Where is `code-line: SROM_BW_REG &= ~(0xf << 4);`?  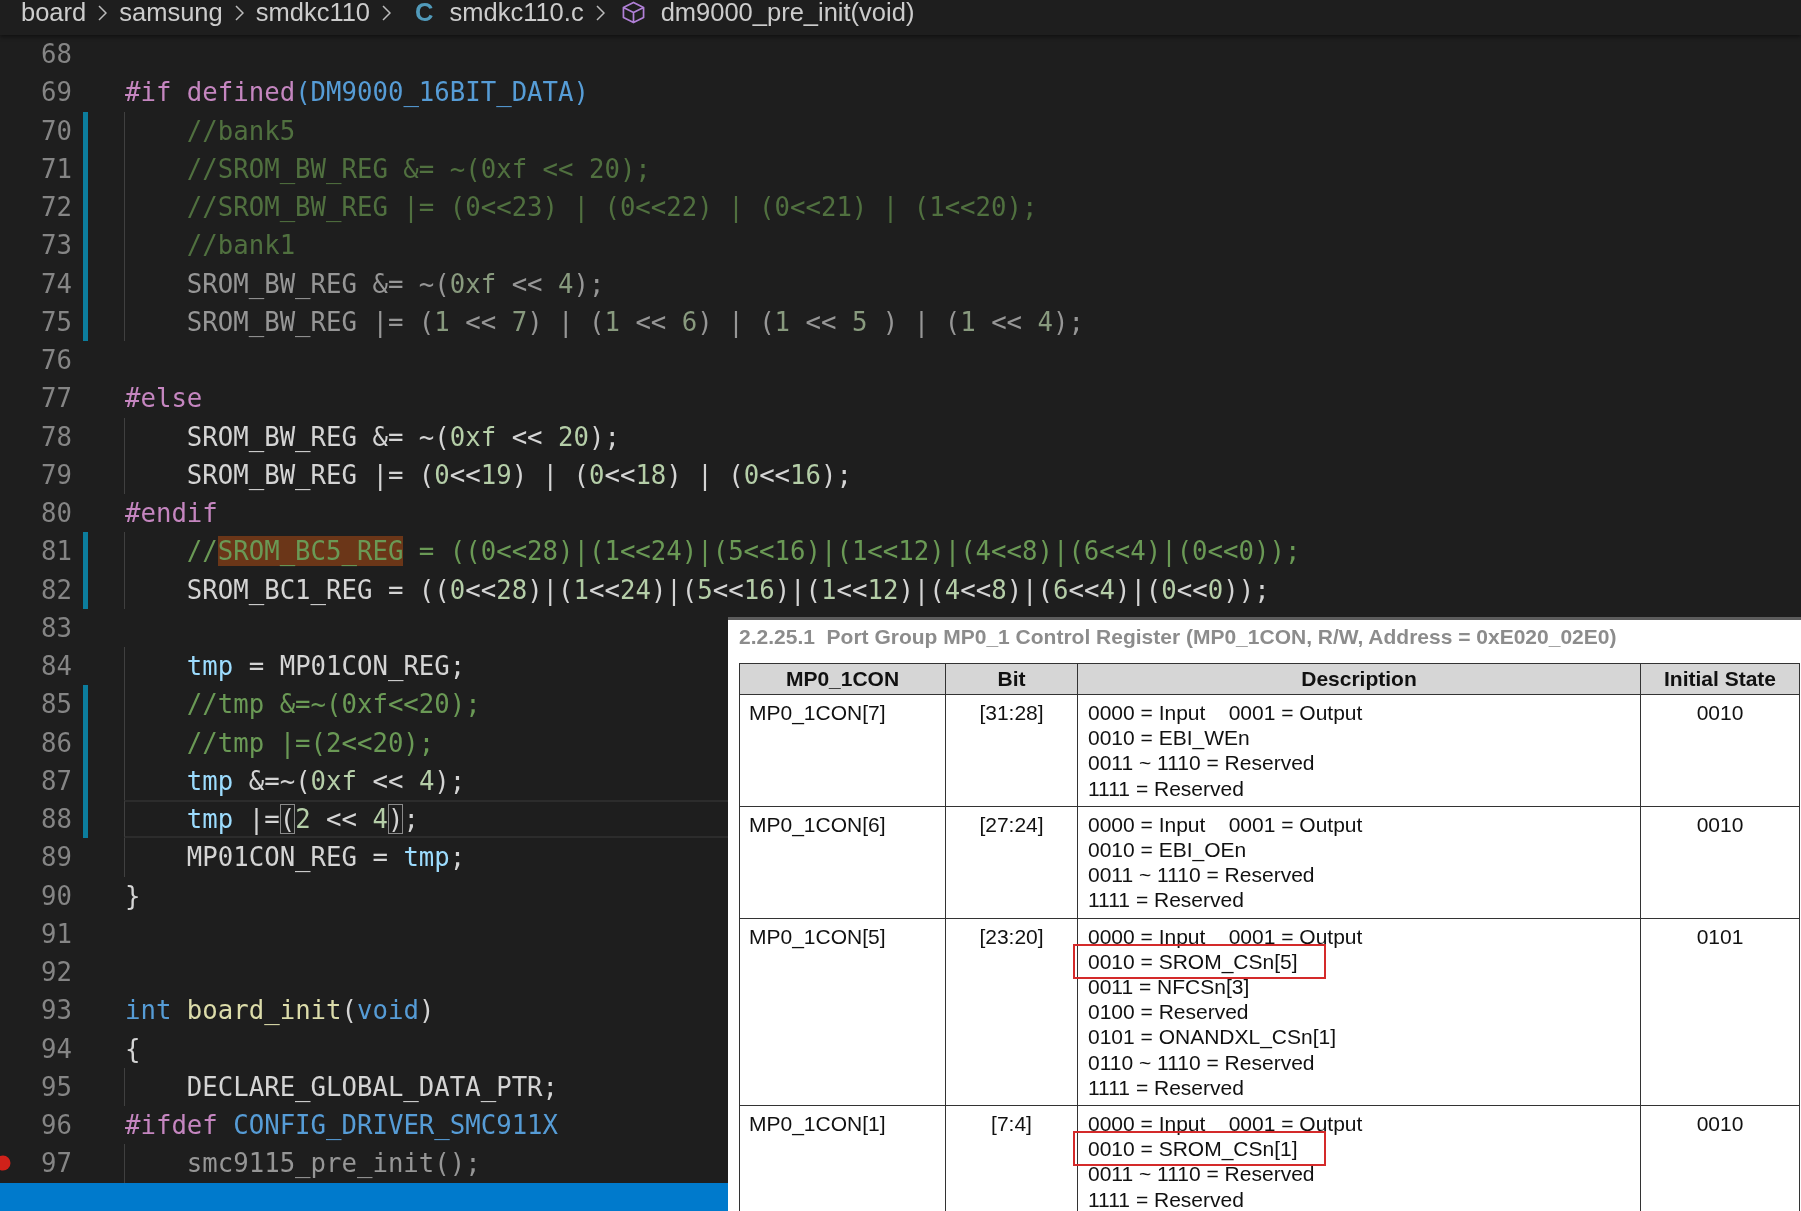
code-line: SROM_BW_REG &= ~(0xf << 4); is located at coordinates (395, 283).